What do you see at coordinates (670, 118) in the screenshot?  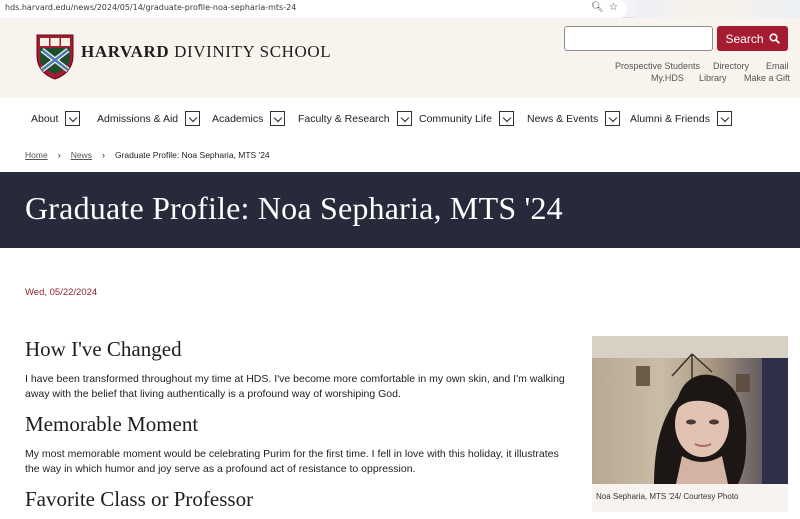 I see `nav-label: Alumni & Friends` at bounding box center [670, 118].